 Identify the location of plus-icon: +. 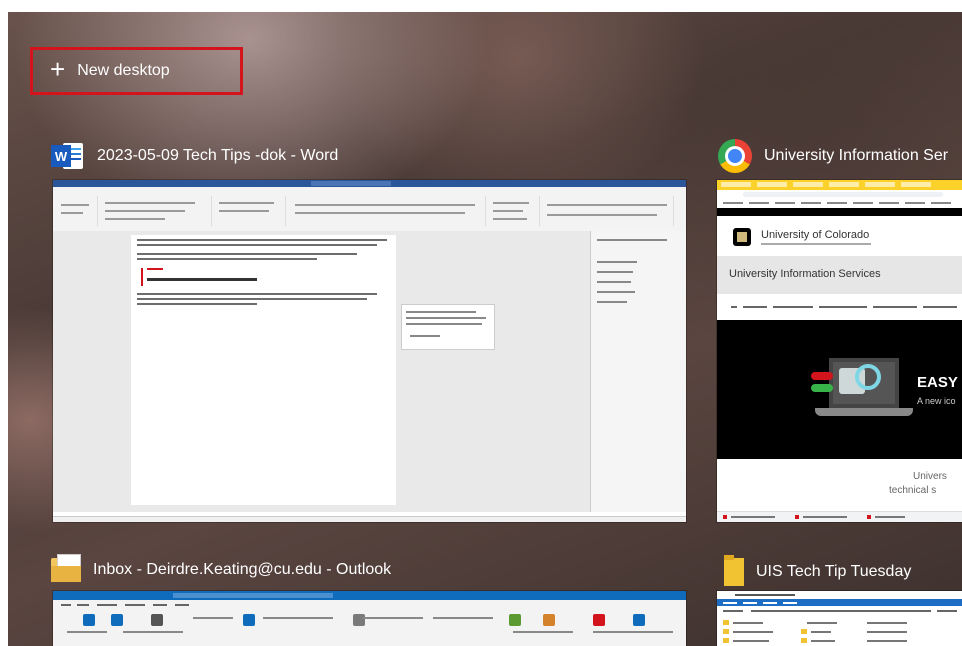
(58, 69).